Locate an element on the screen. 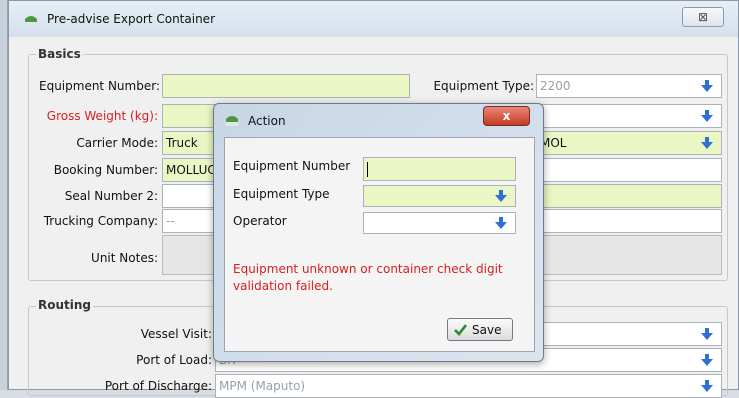 Image resolution: width=739 pixels, height=398 pixels. trucking-company-value: -- is located at coordinates (170, 221).